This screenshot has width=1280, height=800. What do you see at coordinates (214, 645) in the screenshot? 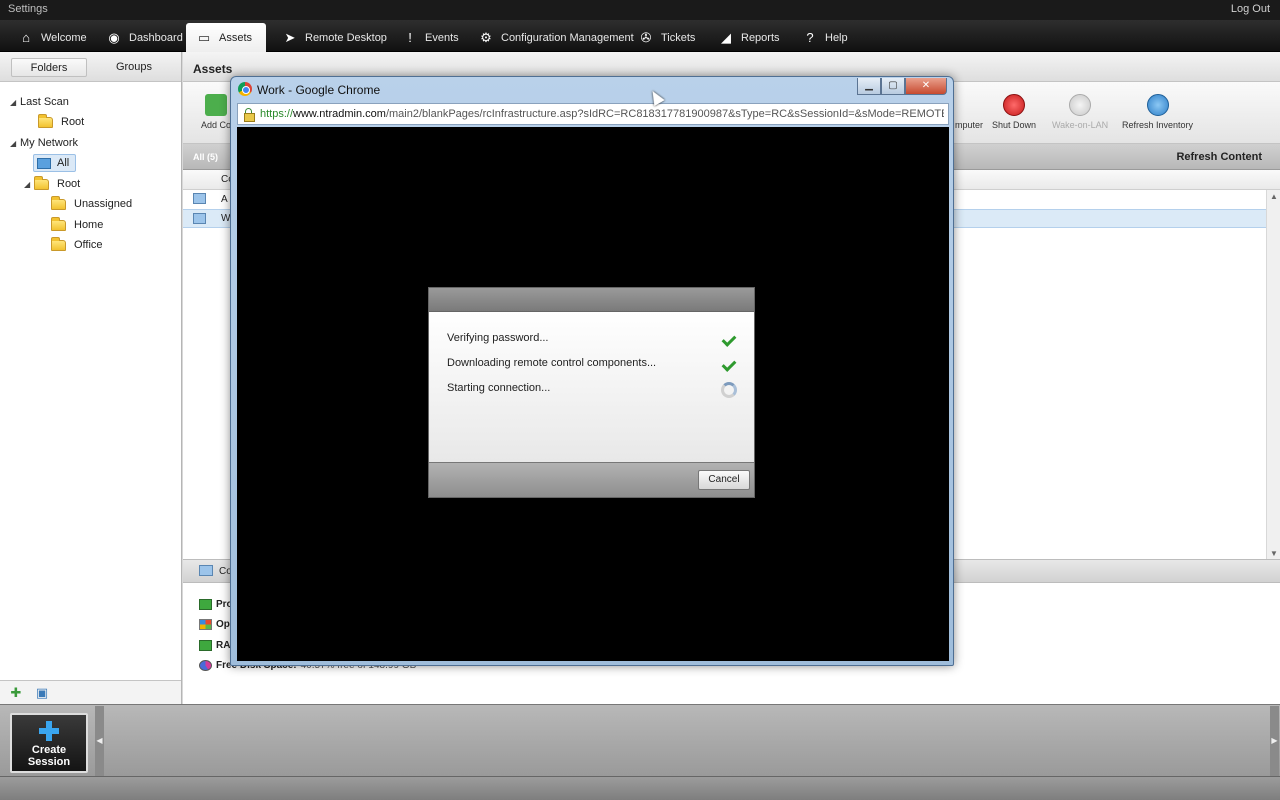
I see `detail-ram: RA` at bounding box center [214, 645].